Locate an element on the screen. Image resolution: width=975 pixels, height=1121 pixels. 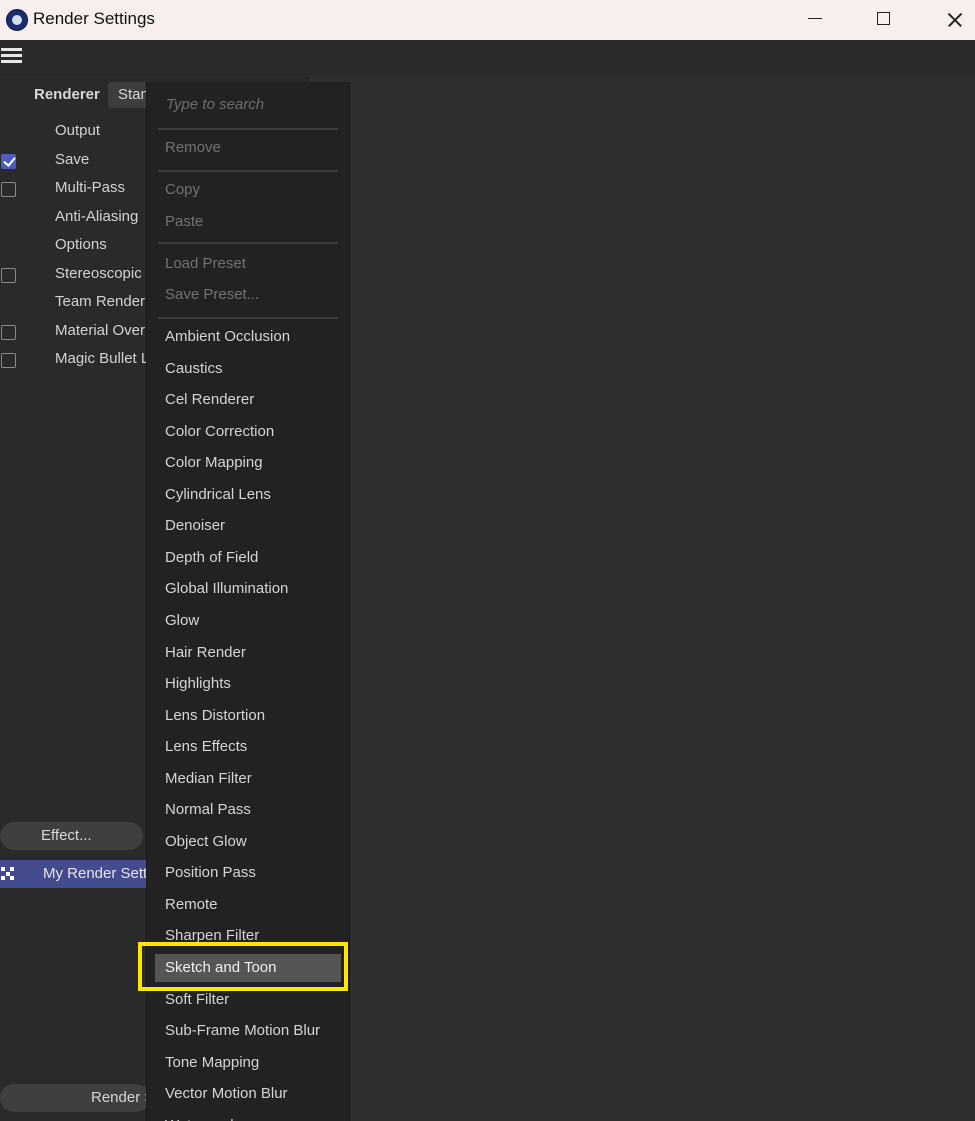
toolbar-strip is located at coordinates (487, 57).